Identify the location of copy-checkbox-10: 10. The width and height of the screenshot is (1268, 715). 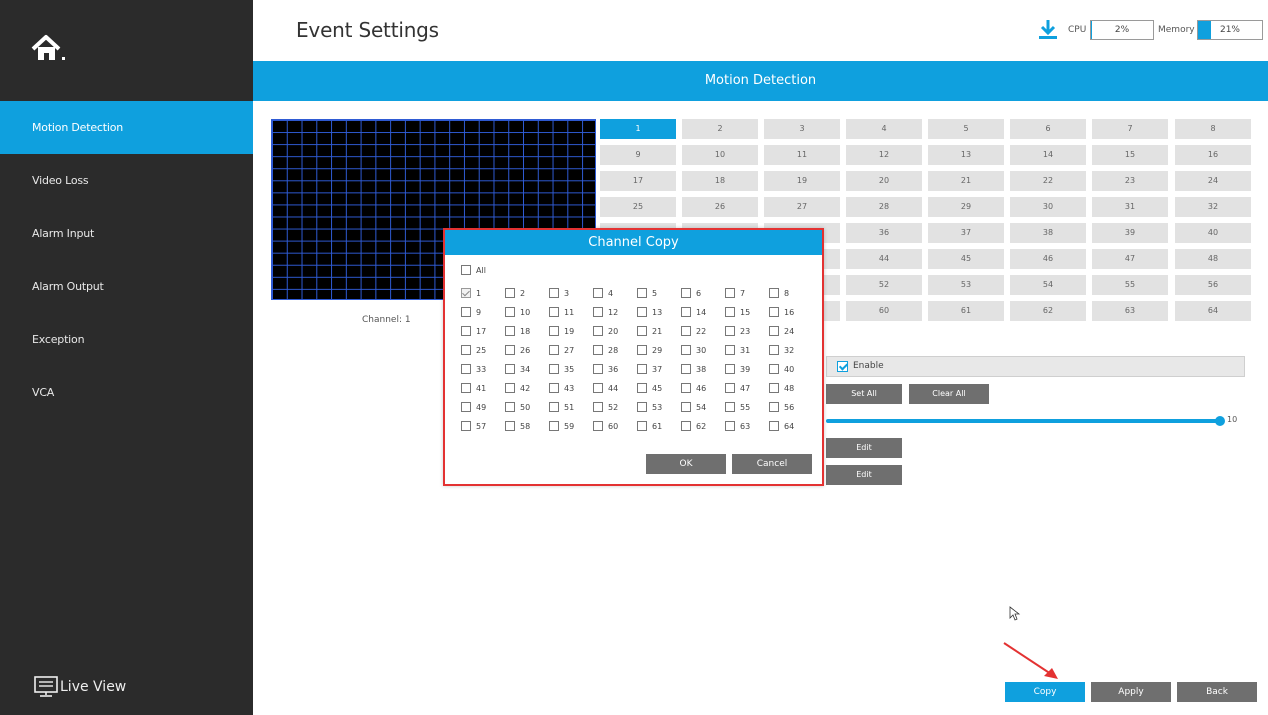
(517, 312).